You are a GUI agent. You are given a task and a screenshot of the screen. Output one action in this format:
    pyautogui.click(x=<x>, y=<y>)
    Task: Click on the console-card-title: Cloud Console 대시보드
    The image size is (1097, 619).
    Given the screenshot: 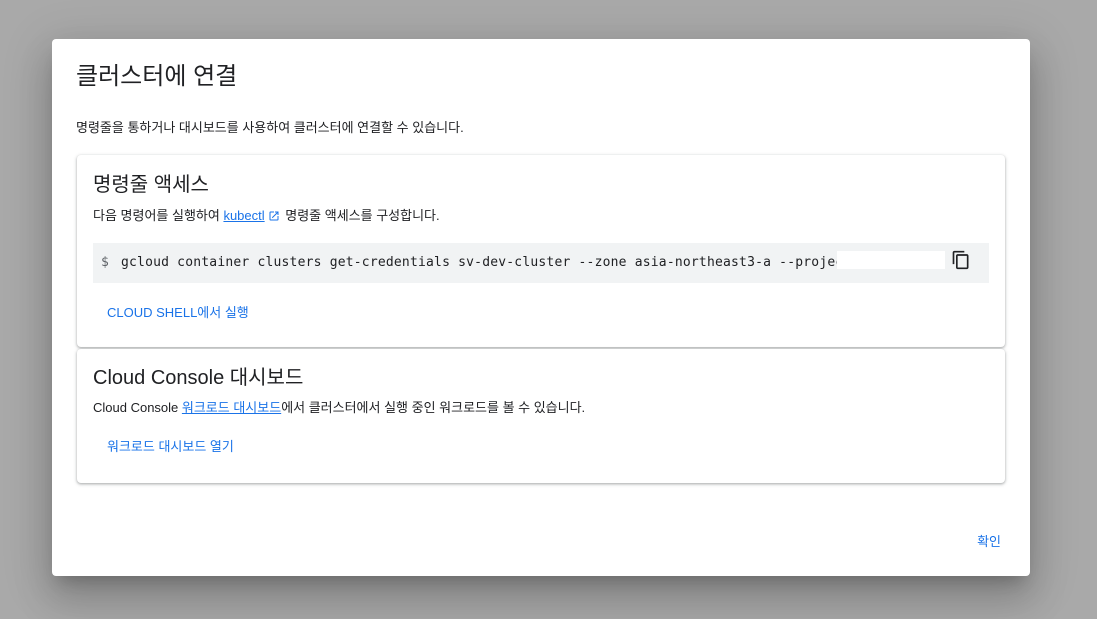 What is the action you would take?
    pyautogui.click(x=198, y=378)
    